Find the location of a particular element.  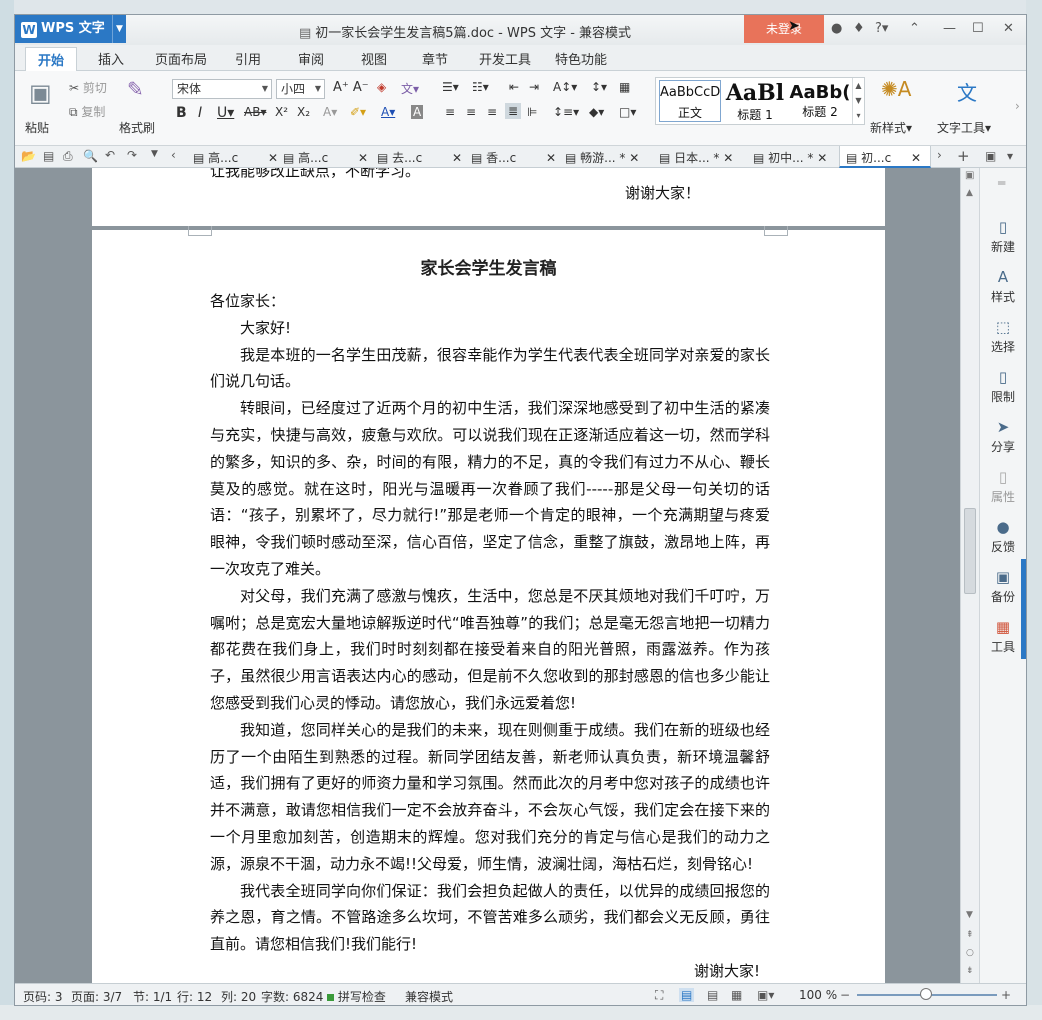

tab-view: 视图 is located at coordinates (374, 58).